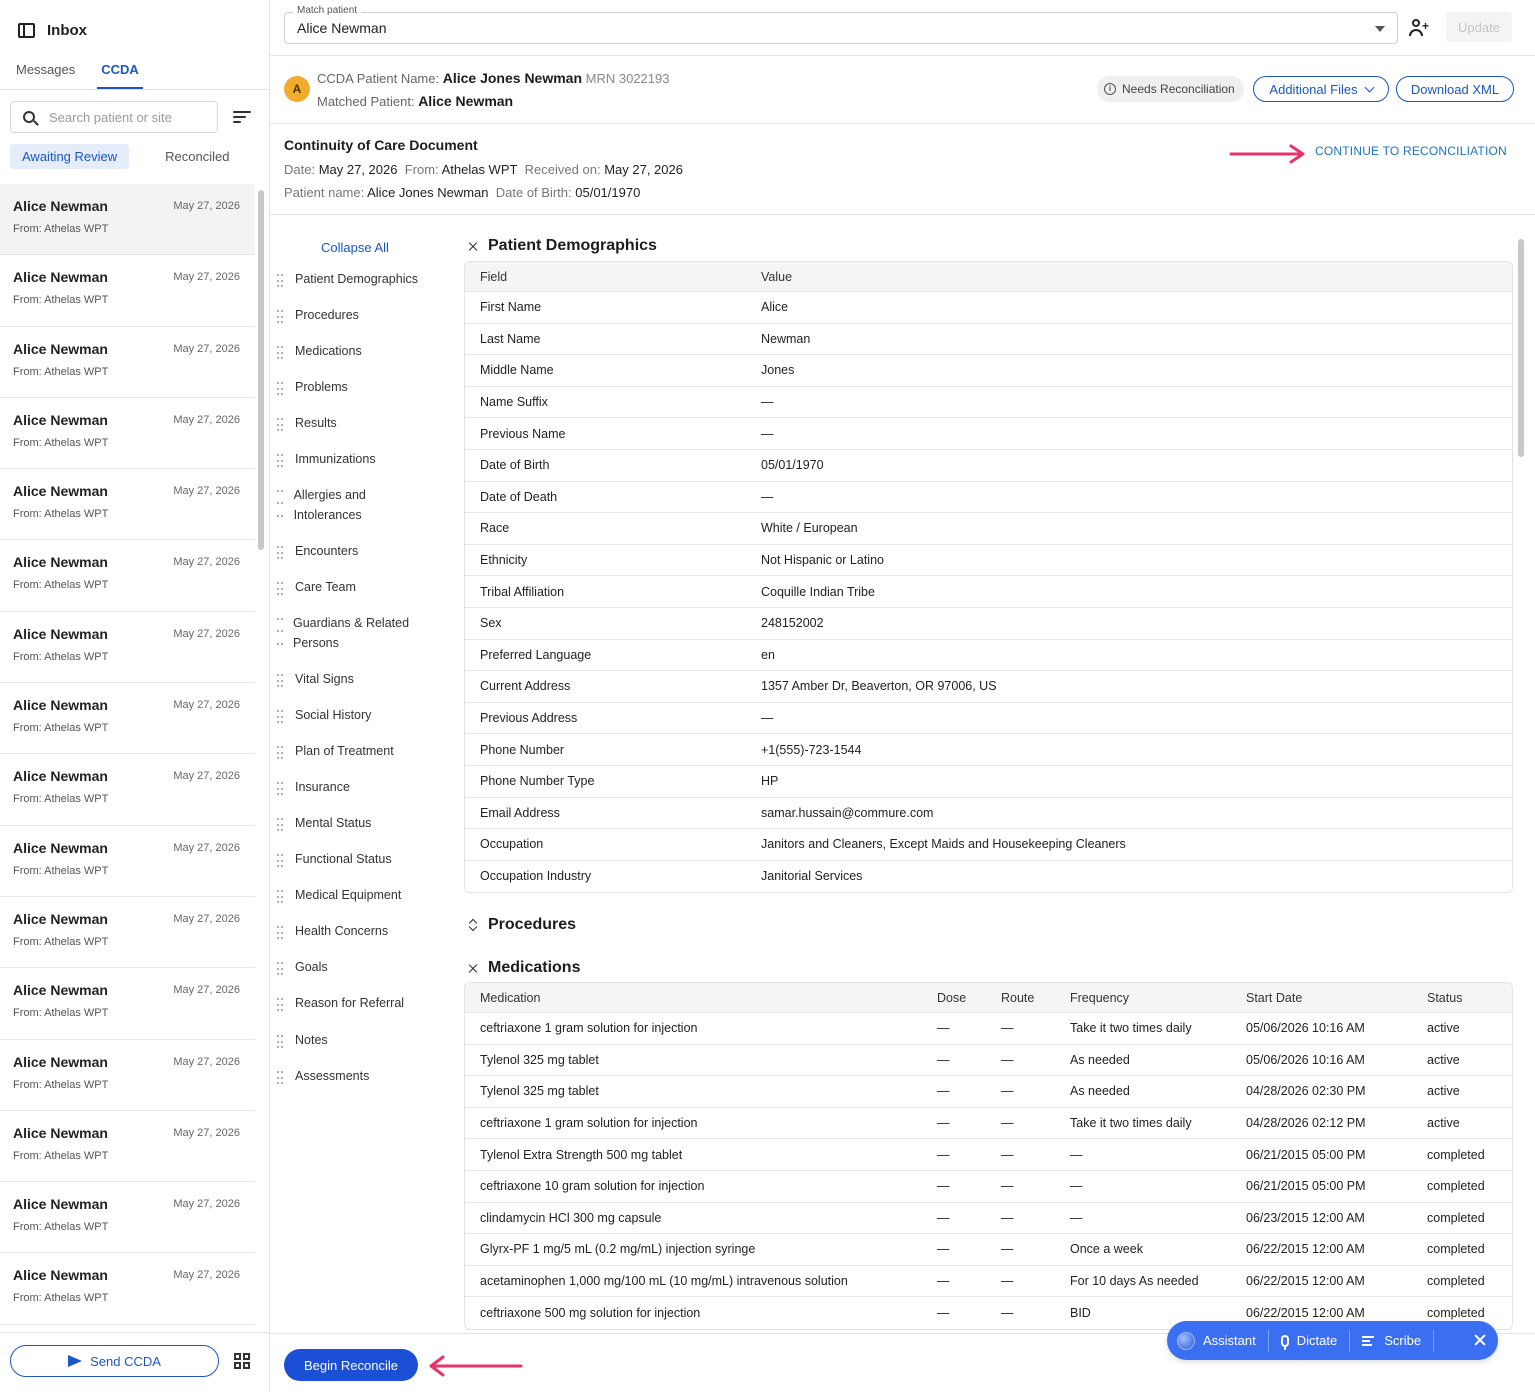 The image size is (1535, 1392). Describe the element at coordinates (1274, 997) in the screenshot. I see `table-header-cell: Start Date` at that location.